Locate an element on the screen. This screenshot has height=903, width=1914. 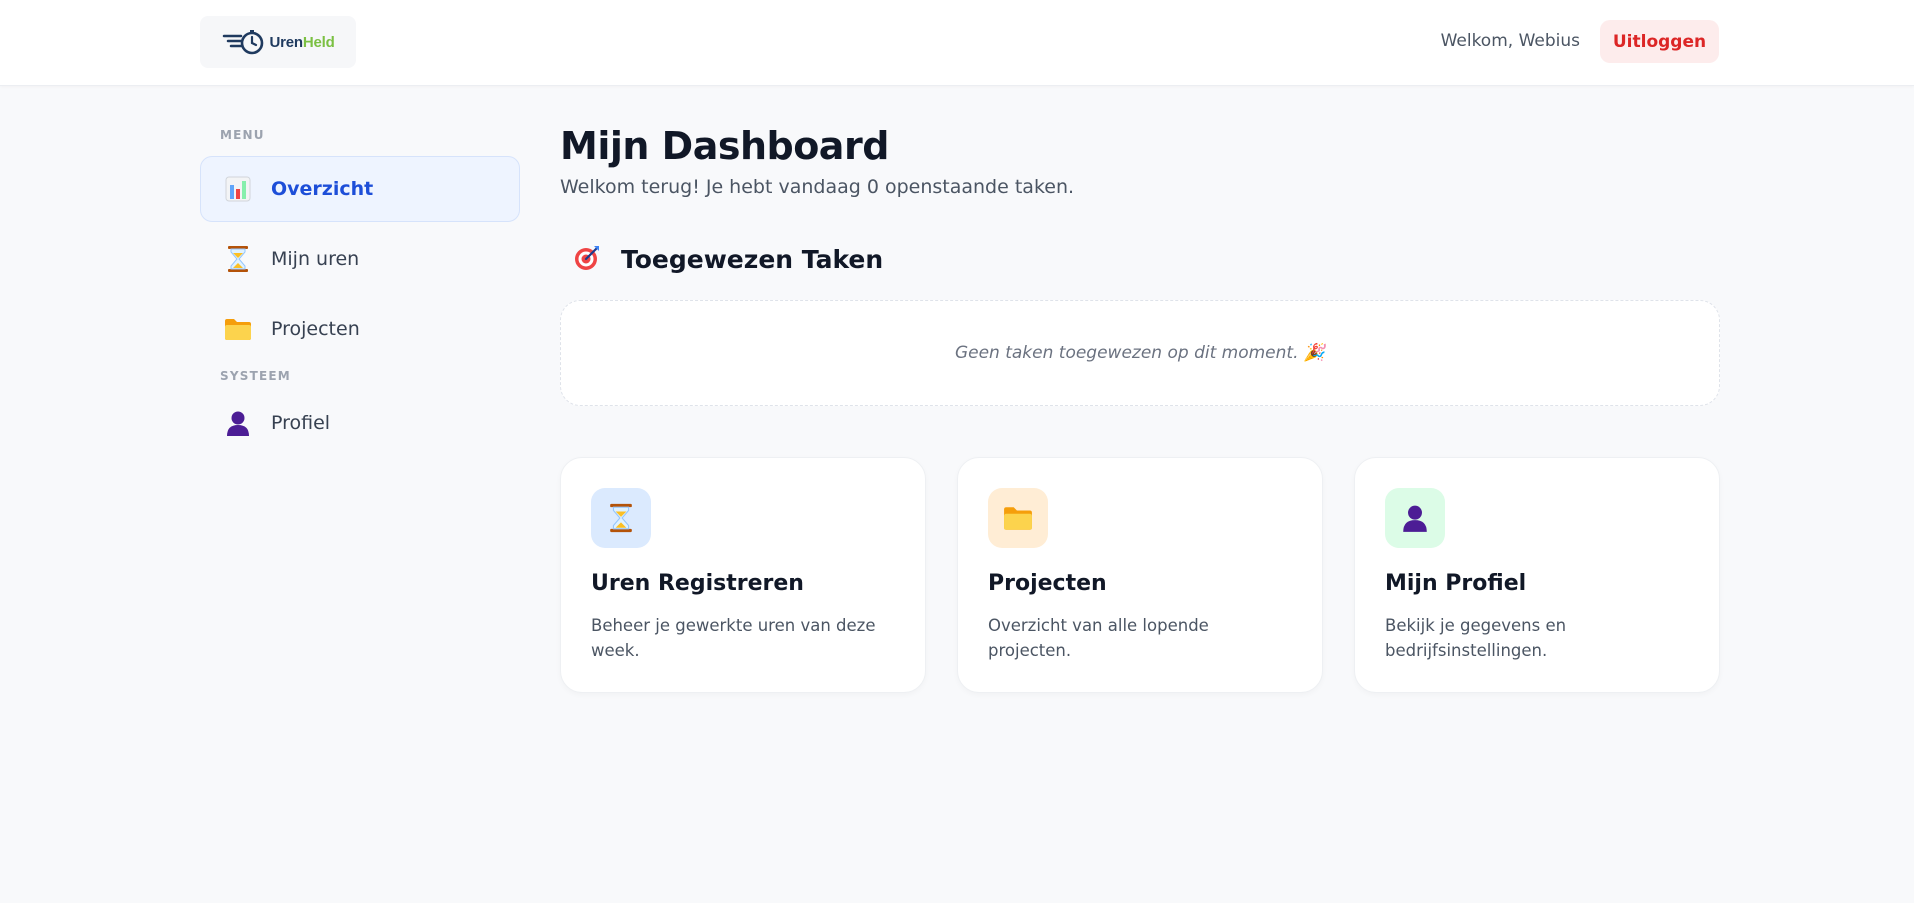
logo-wordmark: UrenHeld is located at coordinates (301, 42).